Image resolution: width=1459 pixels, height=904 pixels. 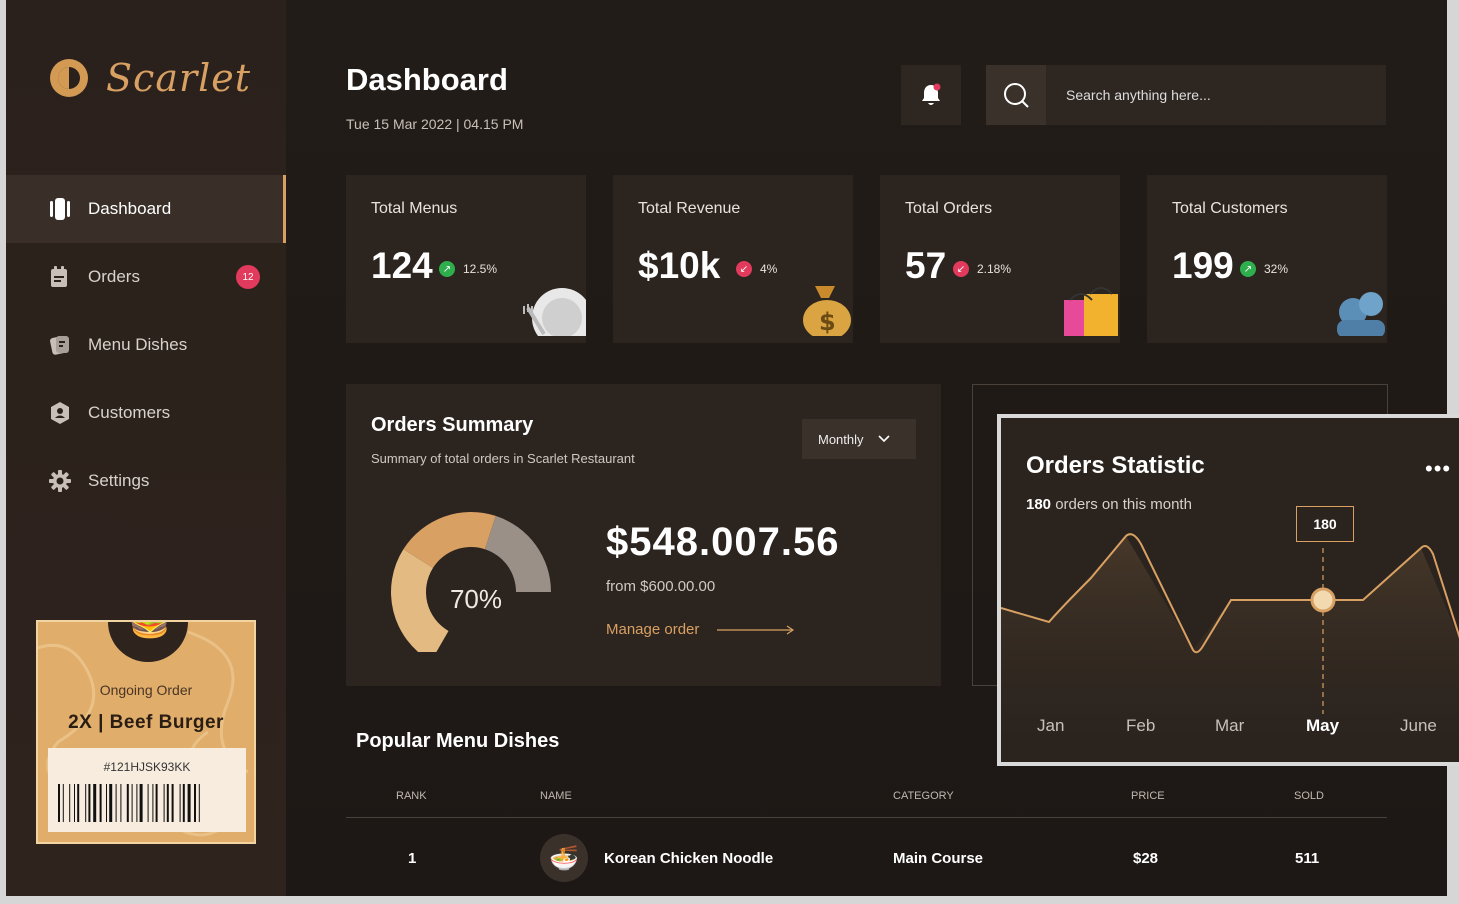 I want to click on gauge-segment-remaining, so click(x=517, y=553).